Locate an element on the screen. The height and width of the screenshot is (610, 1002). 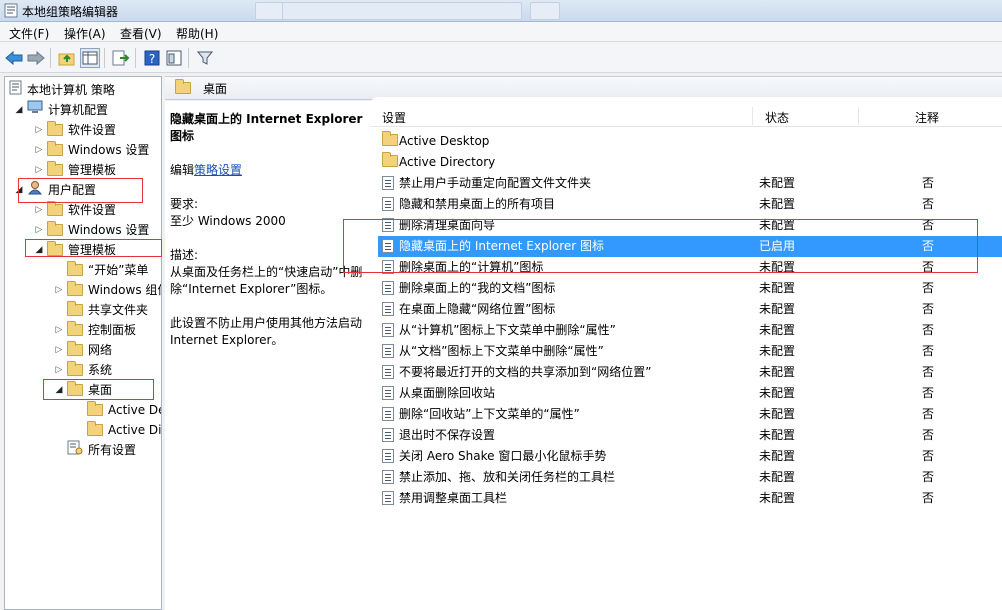
list-row: 禁止添加、拖、放和关闭任务栏的工具栏 未配置 否 is located at coordinates (690, 477).